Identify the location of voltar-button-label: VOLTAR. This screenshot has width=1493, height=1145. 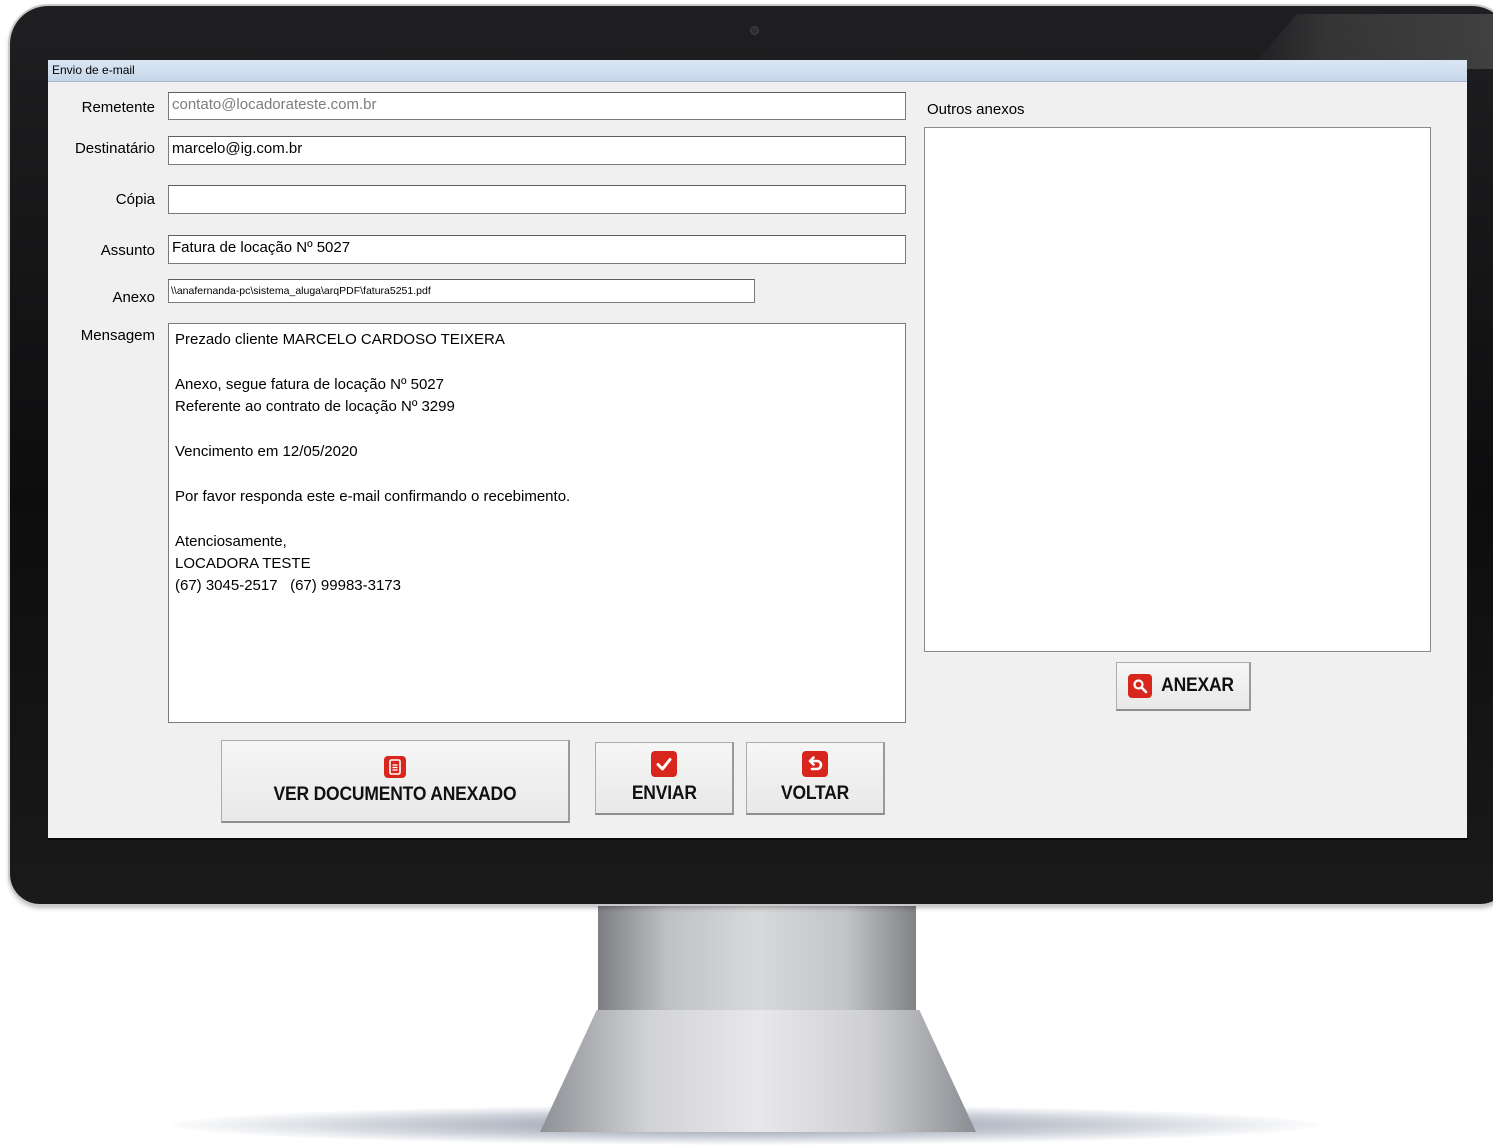
(815, 793).